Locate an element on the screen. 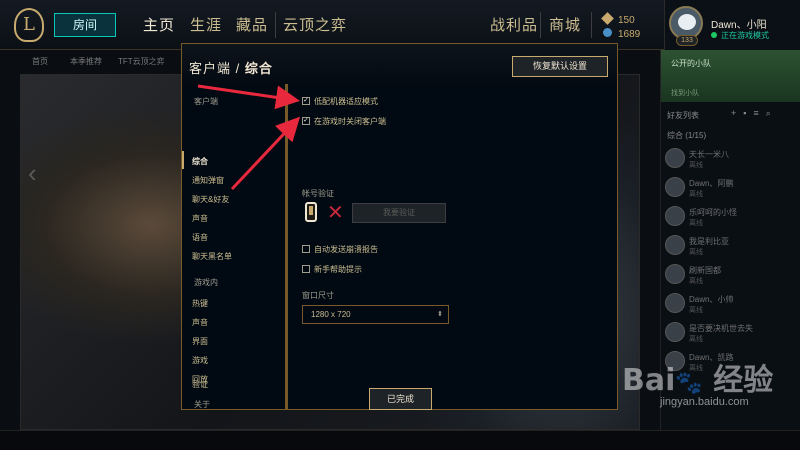 The height and width of the screenshot is (450, 800). settings-nav-chat-friends: 聊天&好友 is located at coordinates (210, 199).